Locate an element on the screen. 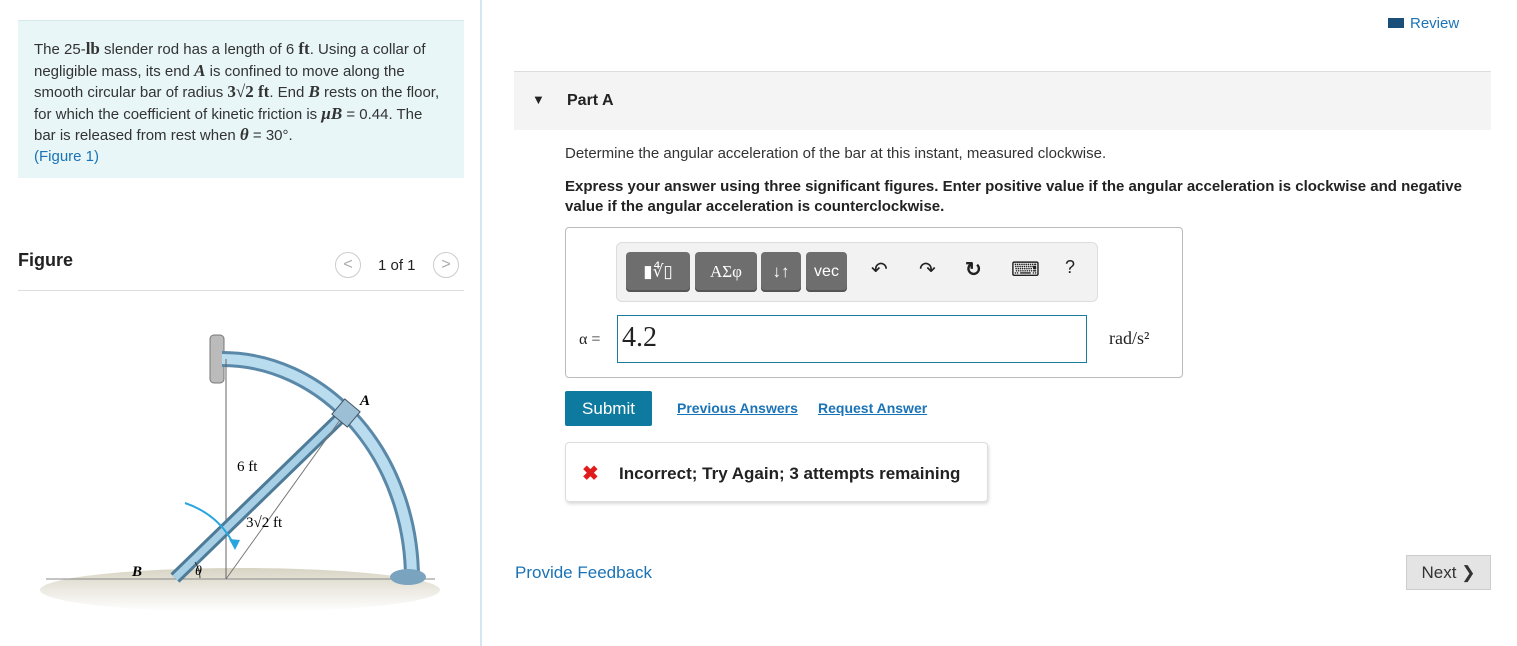 The height and width of the screenshot is (646, 1517). figure-image: A B θ 6 ft 3√2 ft is located at coordinates (240, 473).